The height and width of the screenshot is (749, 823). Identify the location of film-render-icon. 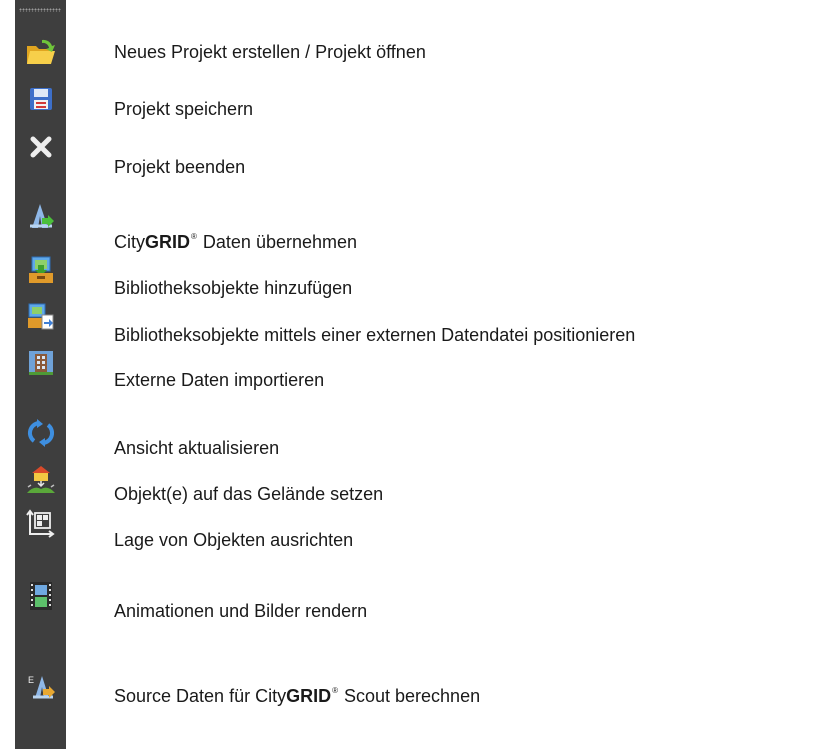
(41, 596).